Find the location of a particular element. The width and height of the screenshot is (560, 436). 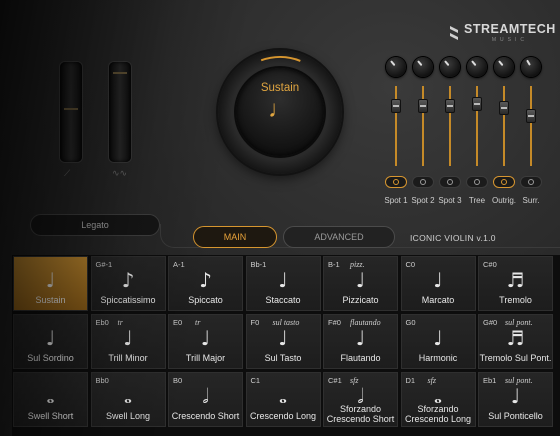

knob-label: Sustain is located at coordinates (280, 88).